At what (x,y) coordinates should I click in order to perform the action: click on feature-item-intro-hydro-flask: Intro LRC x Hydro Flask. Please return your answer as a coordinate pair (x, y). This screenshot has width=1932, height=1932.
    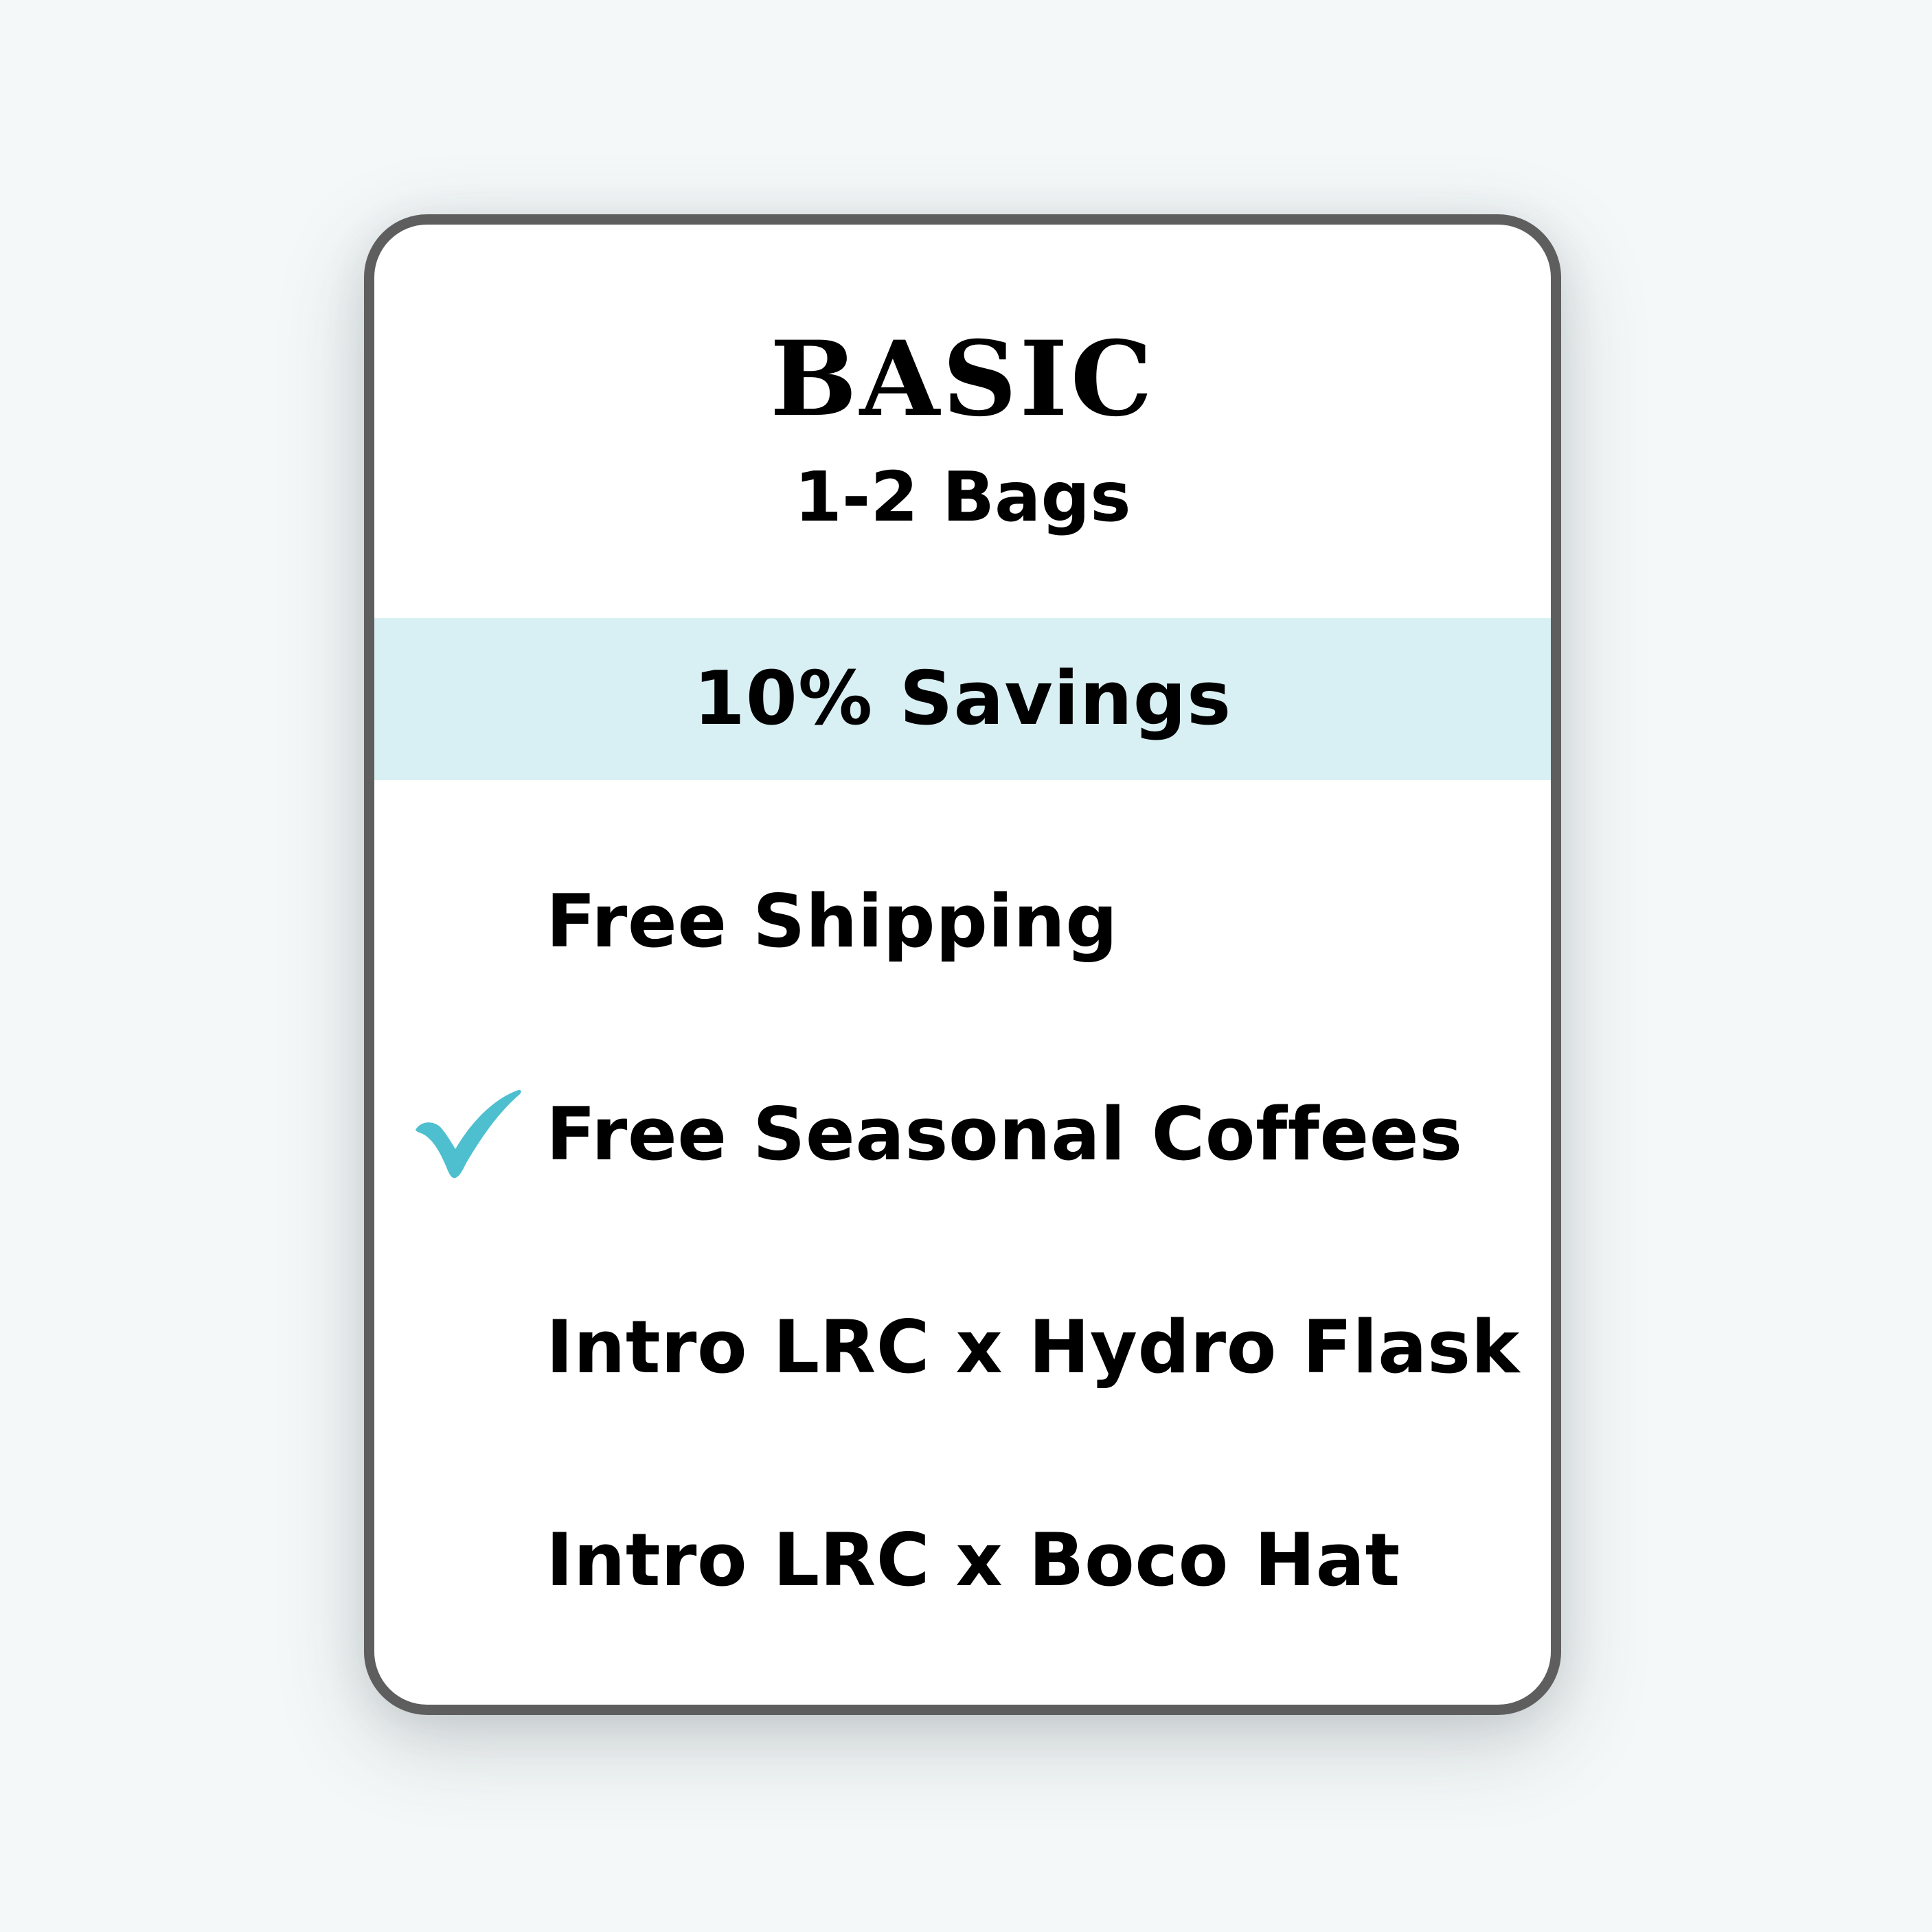
    Looking at the image, I should click on (962, 1351).